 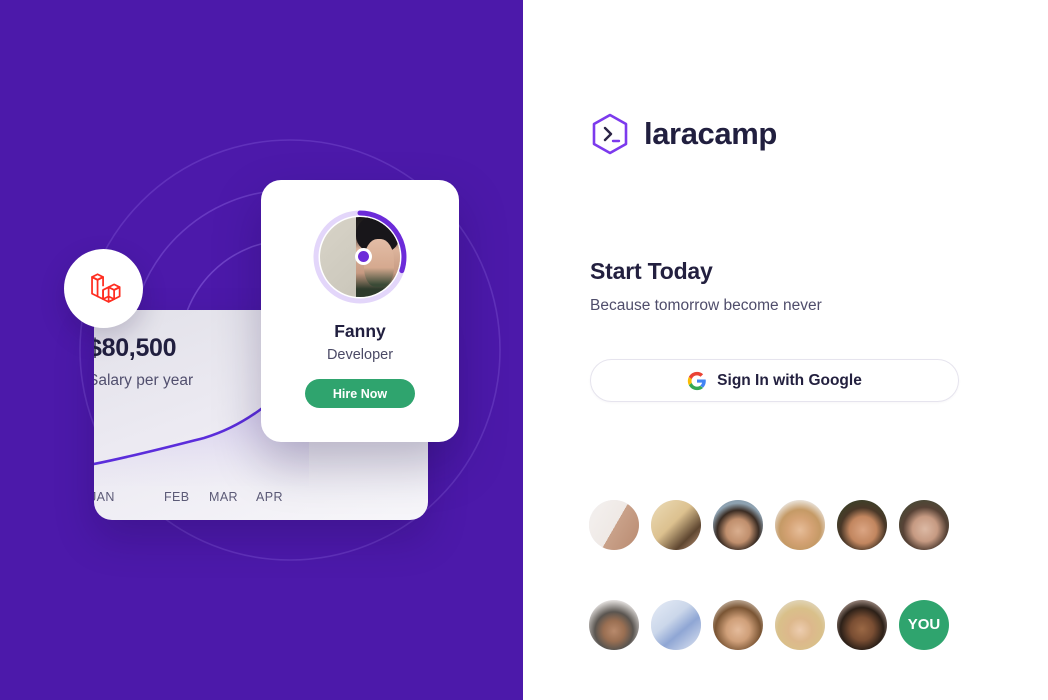 What do you see at coordinates (104, 497) in the screenshot?
I see `chart-tick-jan: JAN` at bounding box center [104, 497].